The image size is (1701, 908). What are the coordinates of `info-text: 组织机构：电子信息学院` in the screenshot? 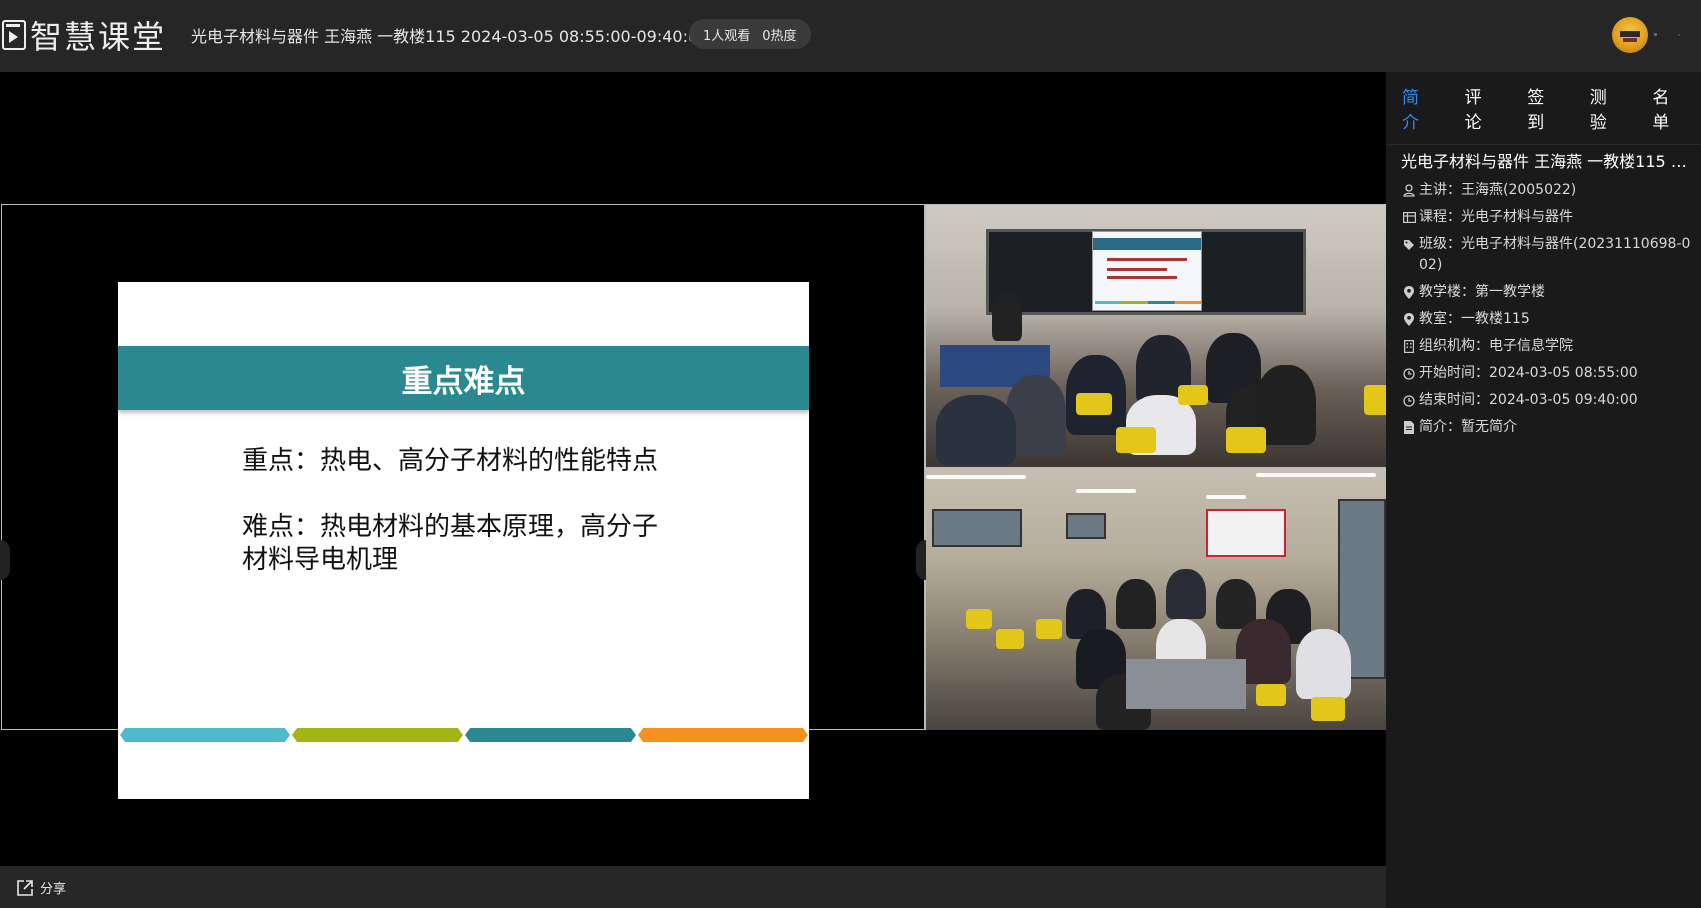 It's located at (1496, 346).